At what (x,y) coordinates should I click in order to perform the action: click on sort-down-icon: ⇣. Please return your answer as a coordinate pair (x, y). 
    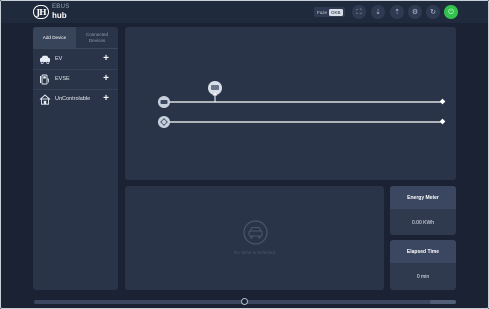
    Looking at the image, I should click on (378, 12).